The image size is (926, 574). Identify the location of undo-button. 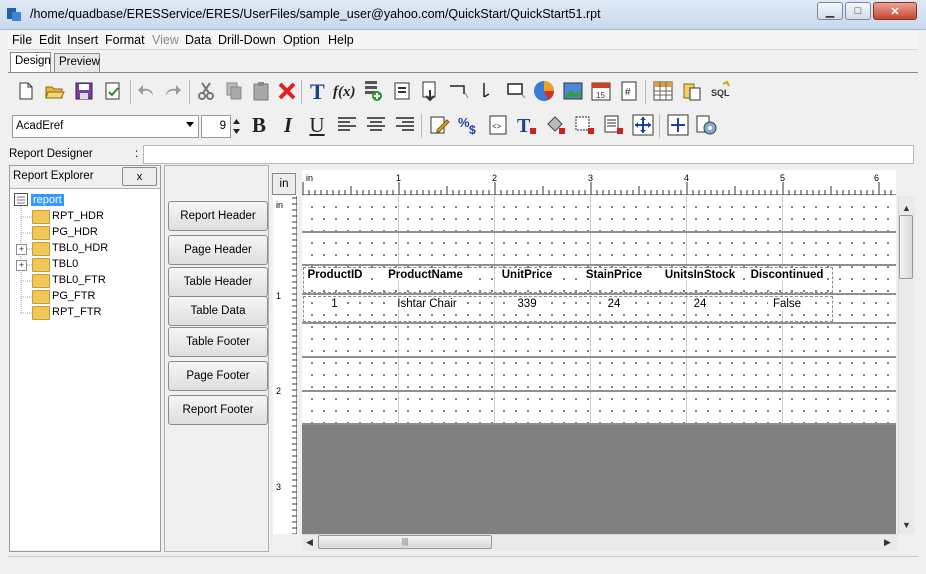
(146, 91).